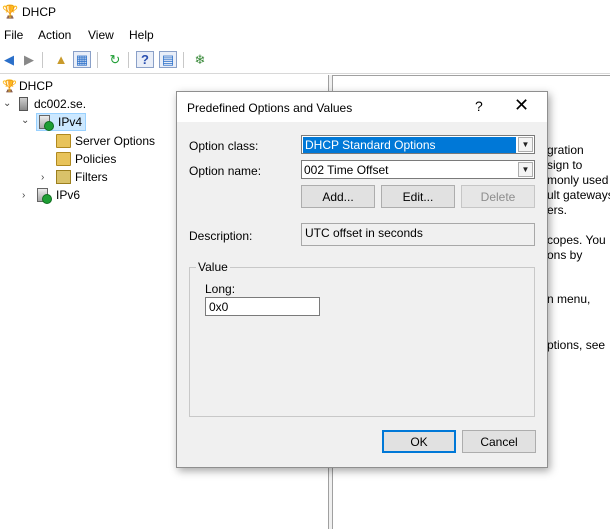 The height and width of the screenshot is (529, 610). Describe the element at coordinates (46, 123) in the screenshot. I see `ipv4-network-icon` at that location.